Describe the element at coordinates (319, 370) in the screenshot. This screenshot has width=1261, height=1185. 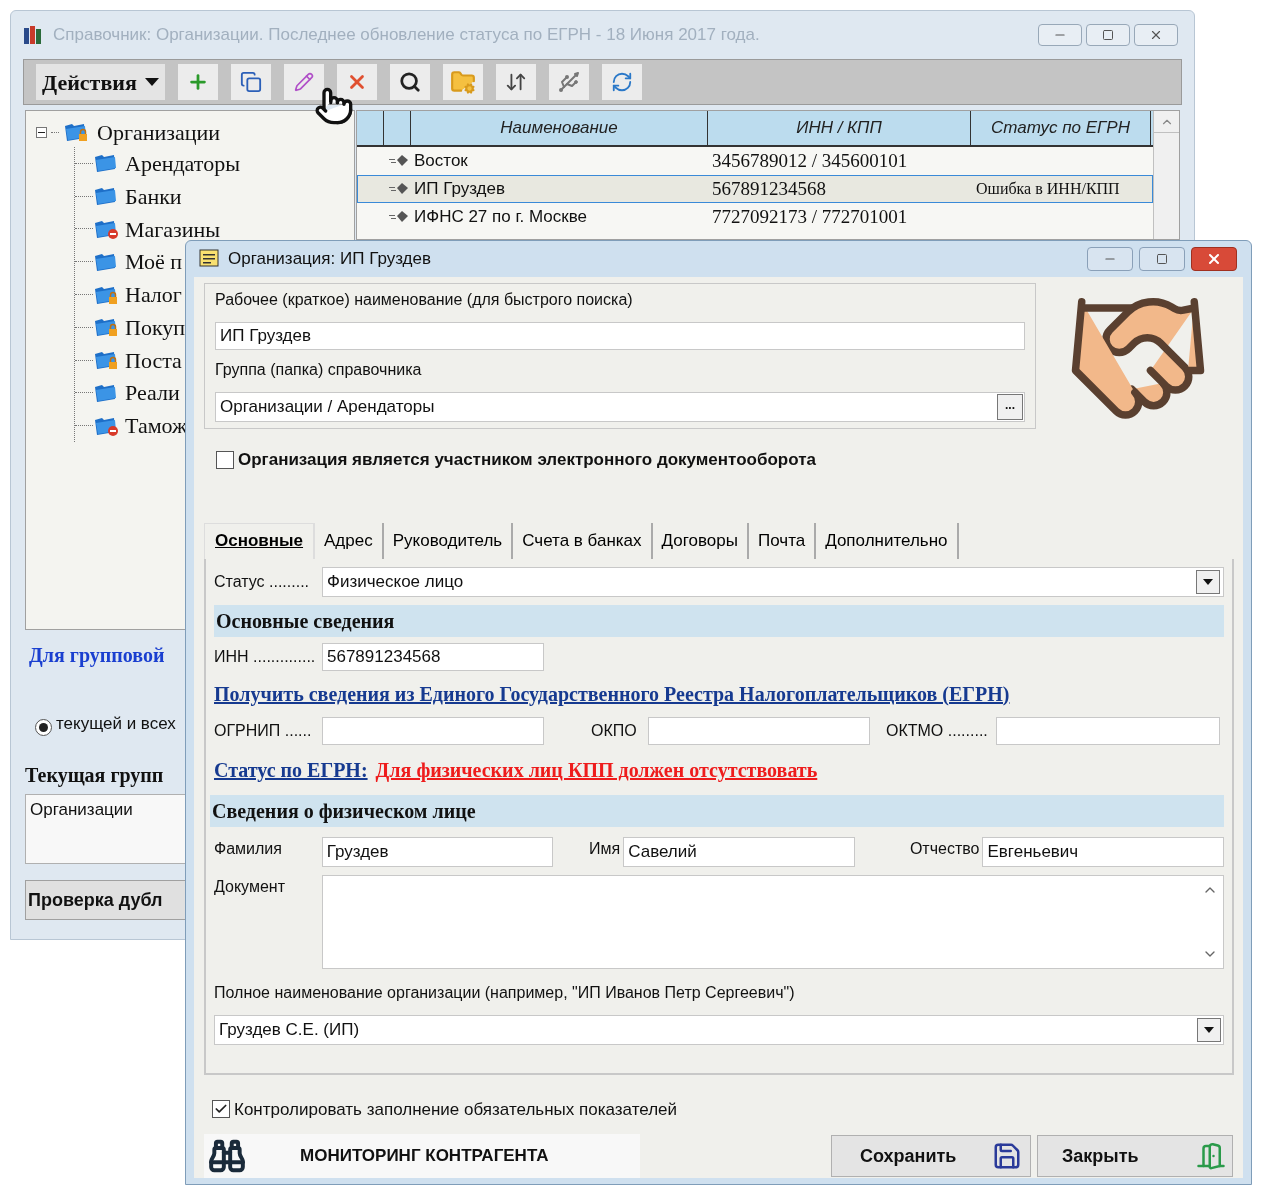
I see `field-label: Группа (папка) справочника` at that location.